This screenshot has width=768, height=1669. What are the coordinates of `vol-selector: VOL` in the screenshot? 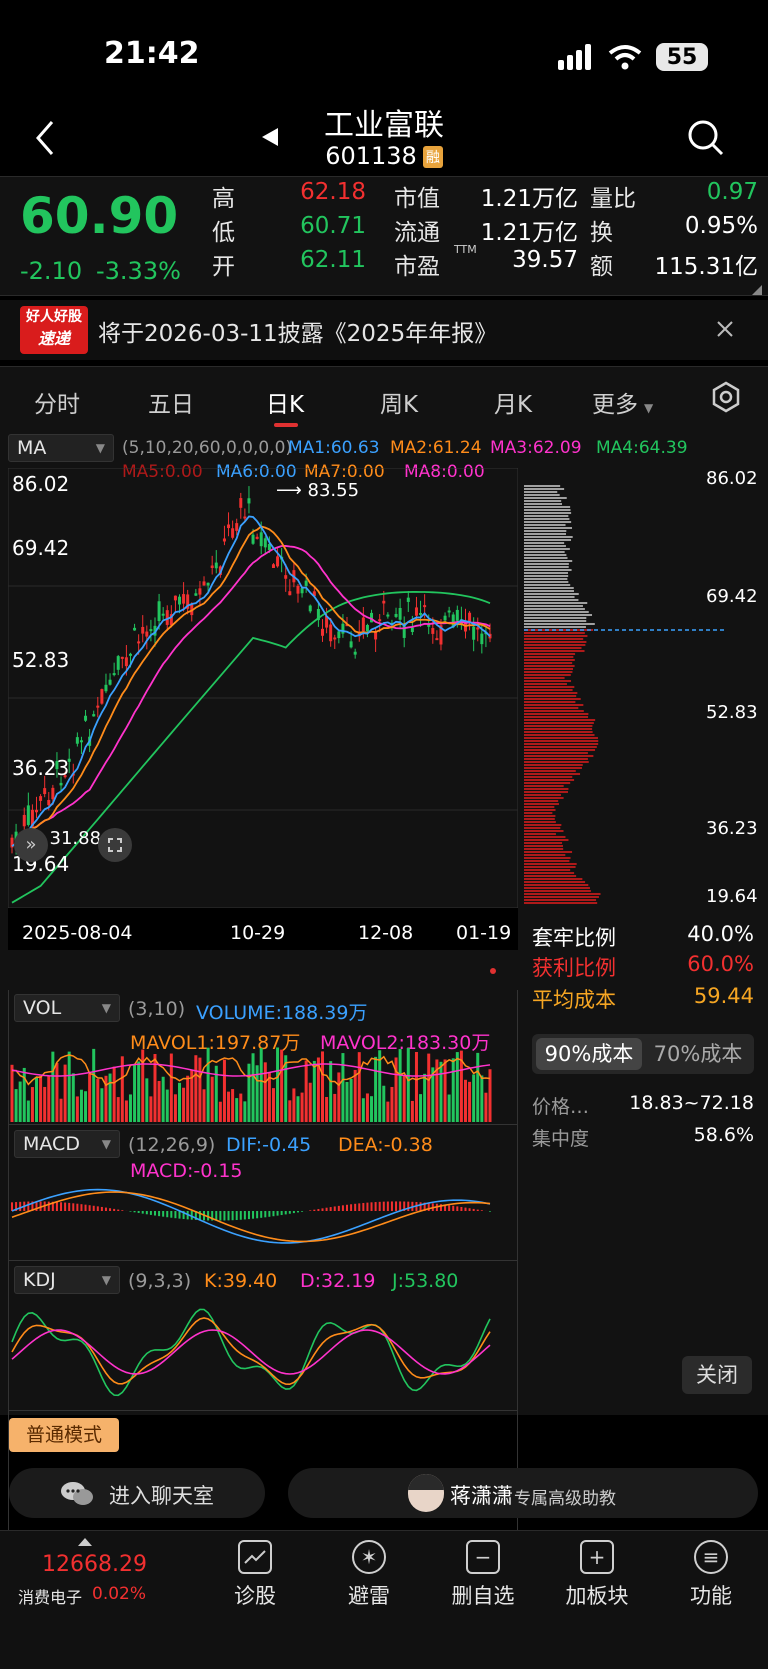 It's located at (67, 1008).